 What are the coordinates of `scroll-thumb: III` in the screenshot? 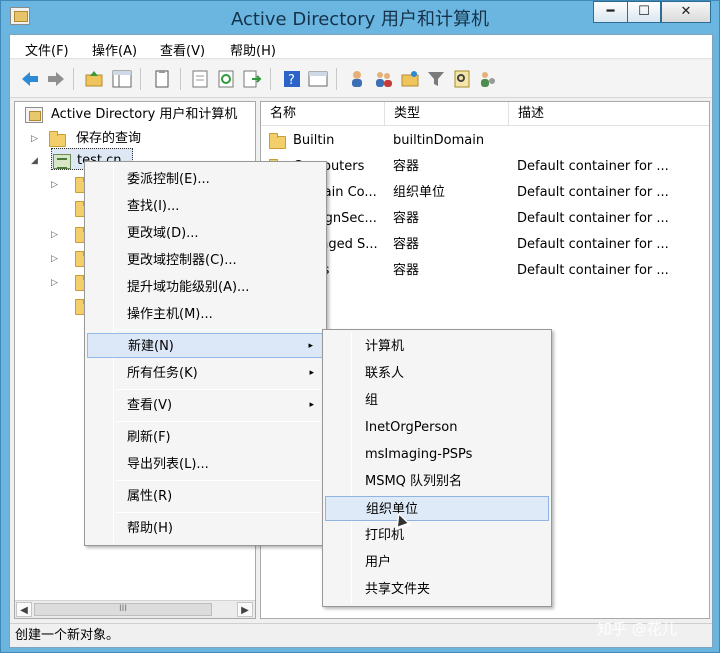 It's located at (123, 609).